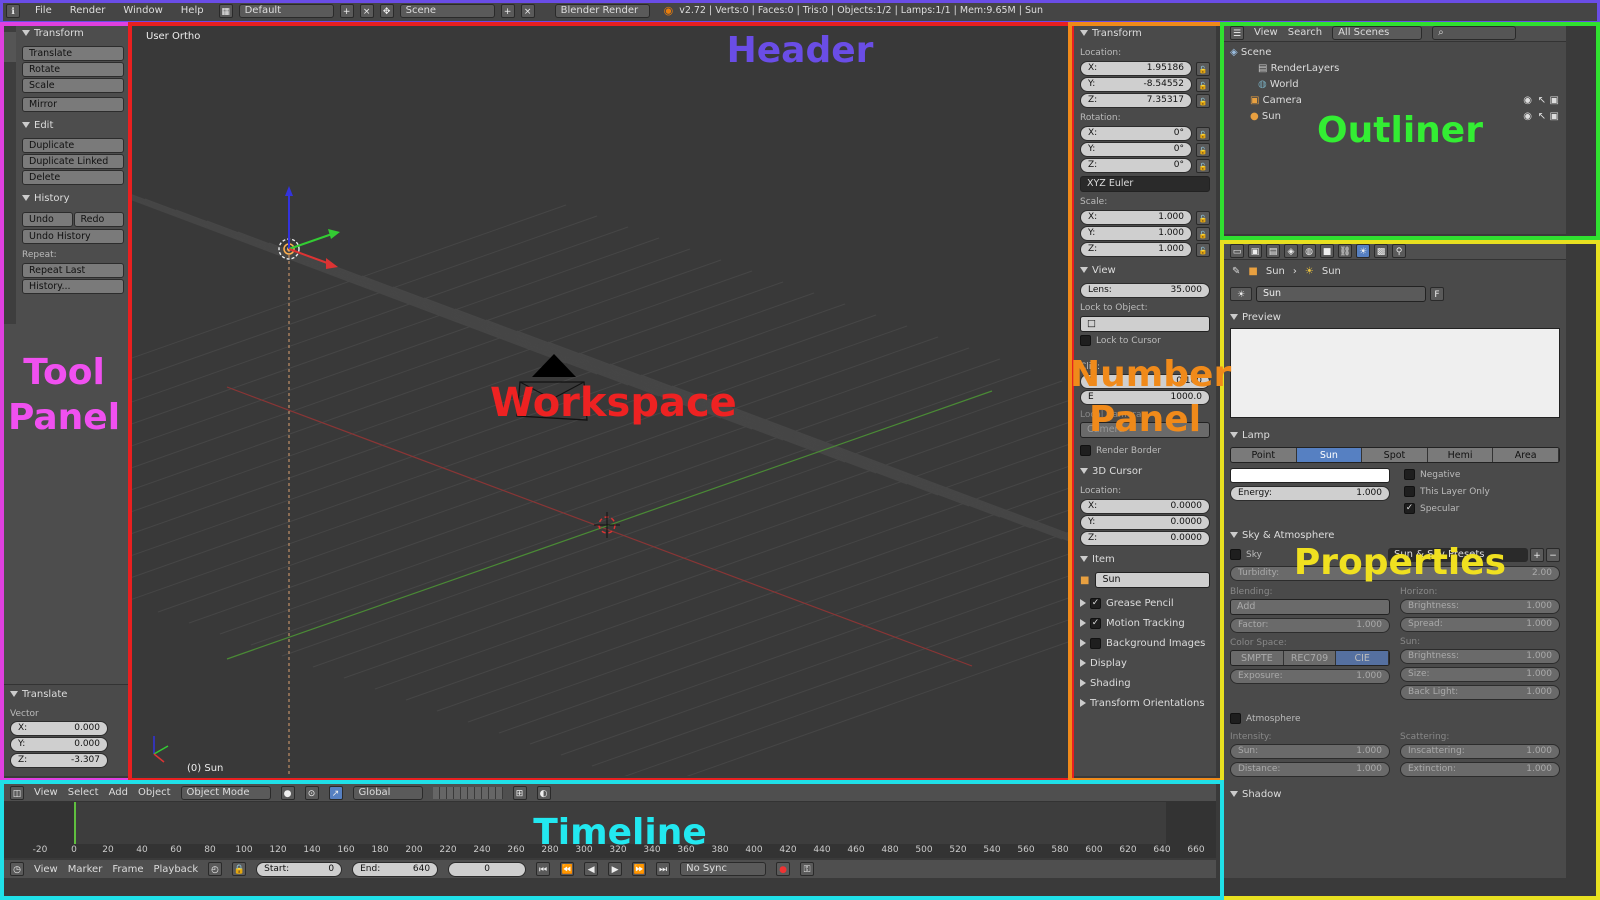 This screenshot has height=900, width=1600. I want to click on annotation-line: Number, so click(1151, 374).